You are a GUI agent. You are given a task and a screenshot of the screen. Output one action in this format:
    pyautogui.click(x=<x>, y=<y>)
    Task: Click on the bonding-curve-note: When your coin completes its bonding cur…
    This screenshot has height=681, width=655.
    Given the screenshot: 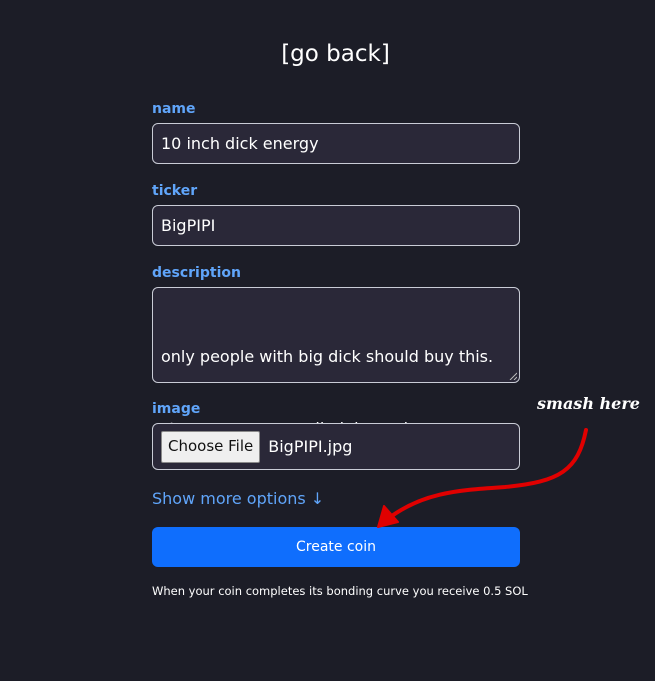 What is the action you would take?
    pyautogui.click(x=340, y=591)
    